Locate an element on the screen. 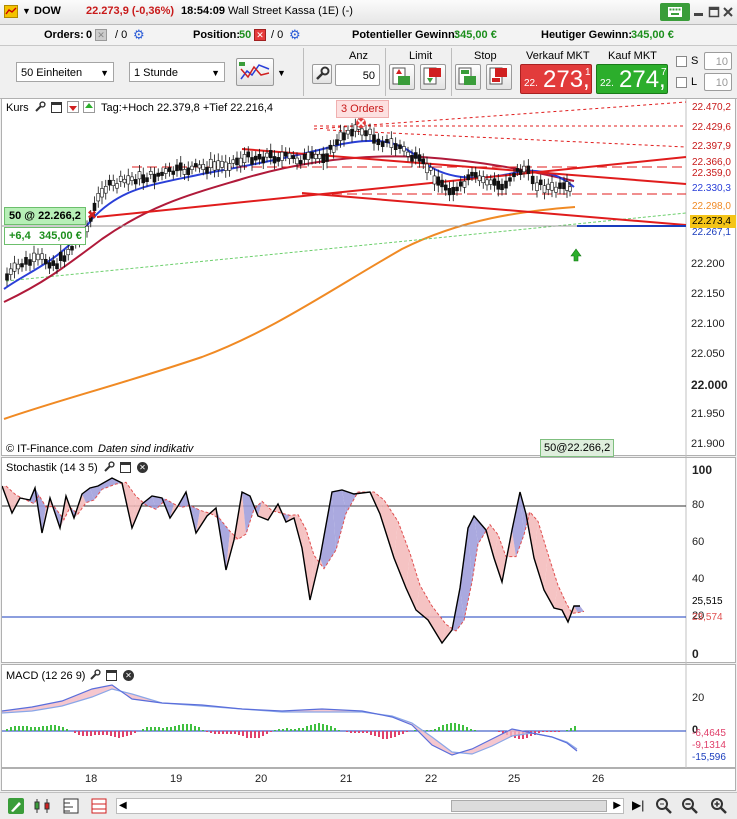 The image size is (737, 819). scroll-right-icon: ▶ is located at coordinates (617, 805).